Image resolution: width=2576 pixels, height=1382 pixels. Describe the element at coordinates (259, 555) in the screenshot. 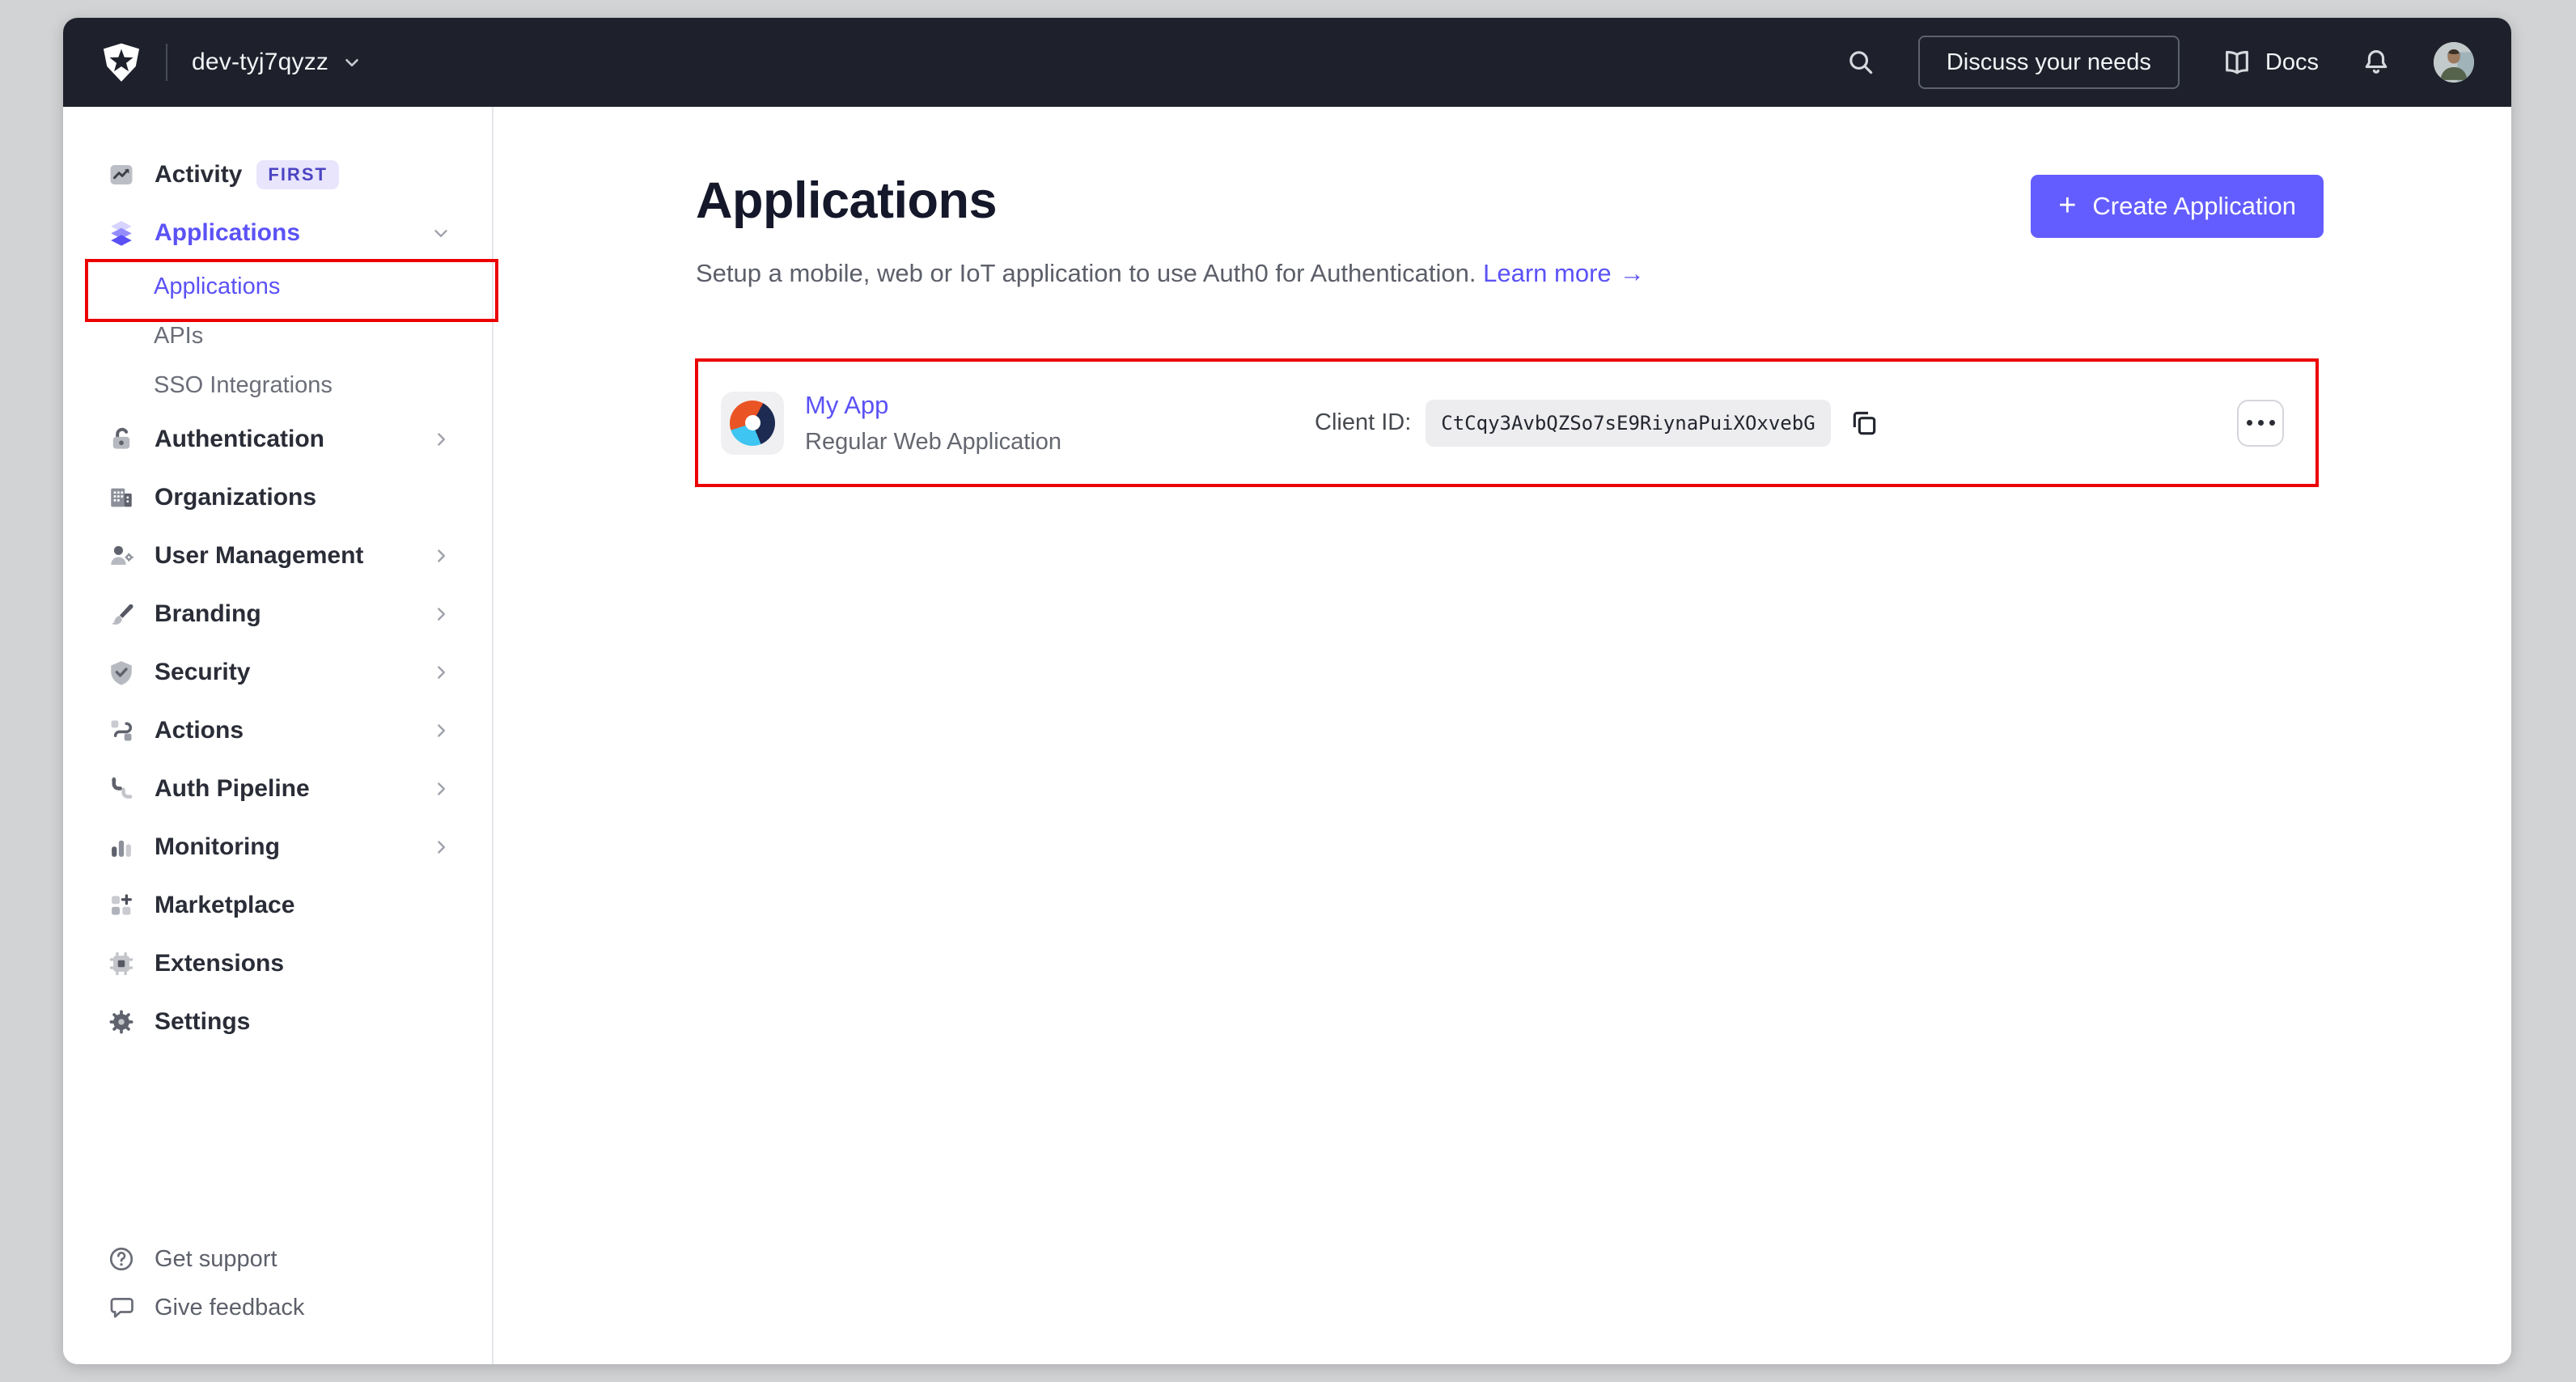

I see `sidebar-item-label: User Management` at that location.